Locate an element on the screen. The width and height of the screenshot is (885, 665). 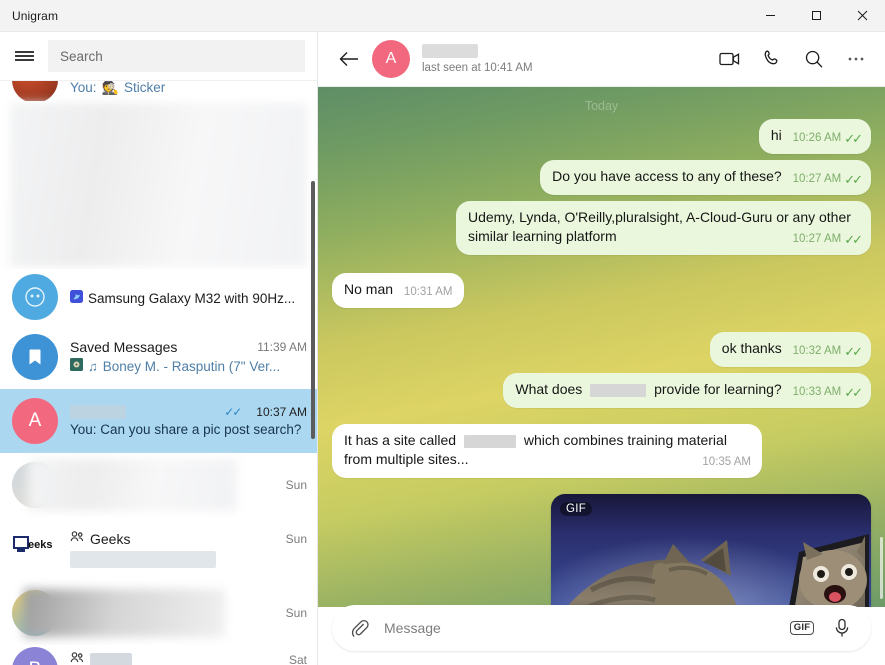
message-time: 10:33 AM is located at coordinates (817, 392).